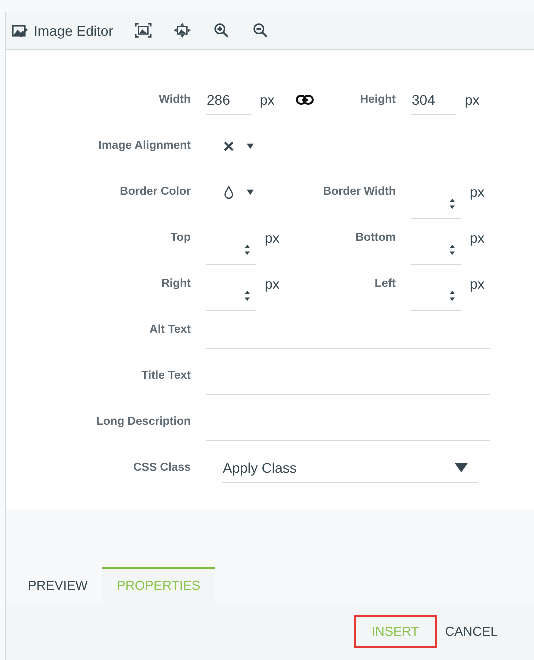  What do you see at coordinates (166, 376) in the screenshot?
I see `field-label: Title Text` at bounding box center [166, 376].